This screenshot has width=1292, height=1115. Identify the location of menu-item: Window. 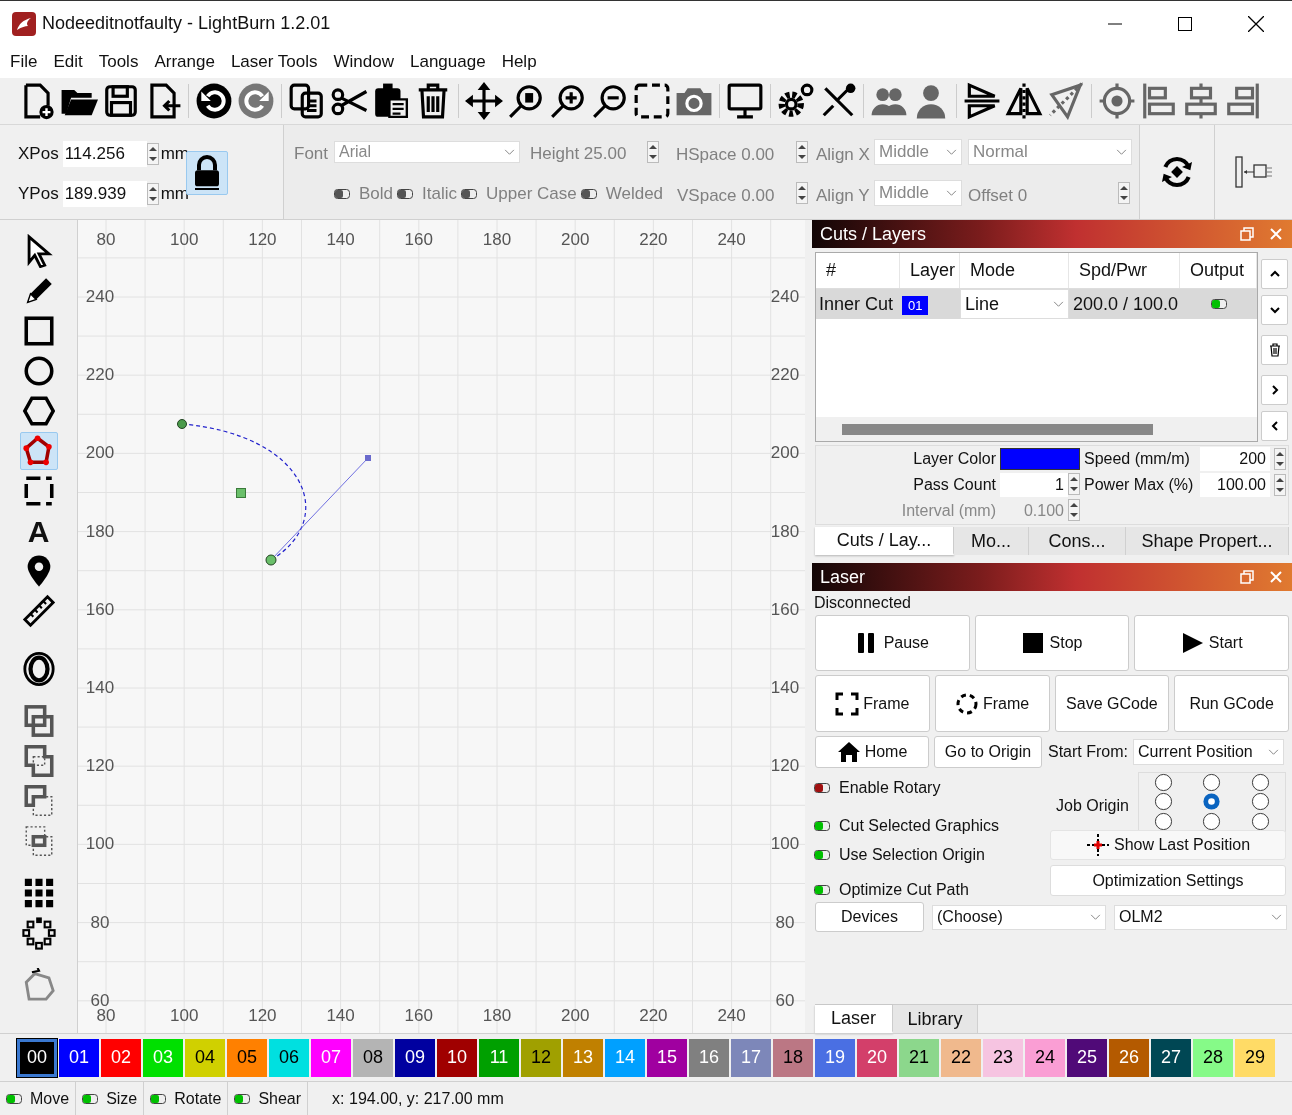
(363, 62).